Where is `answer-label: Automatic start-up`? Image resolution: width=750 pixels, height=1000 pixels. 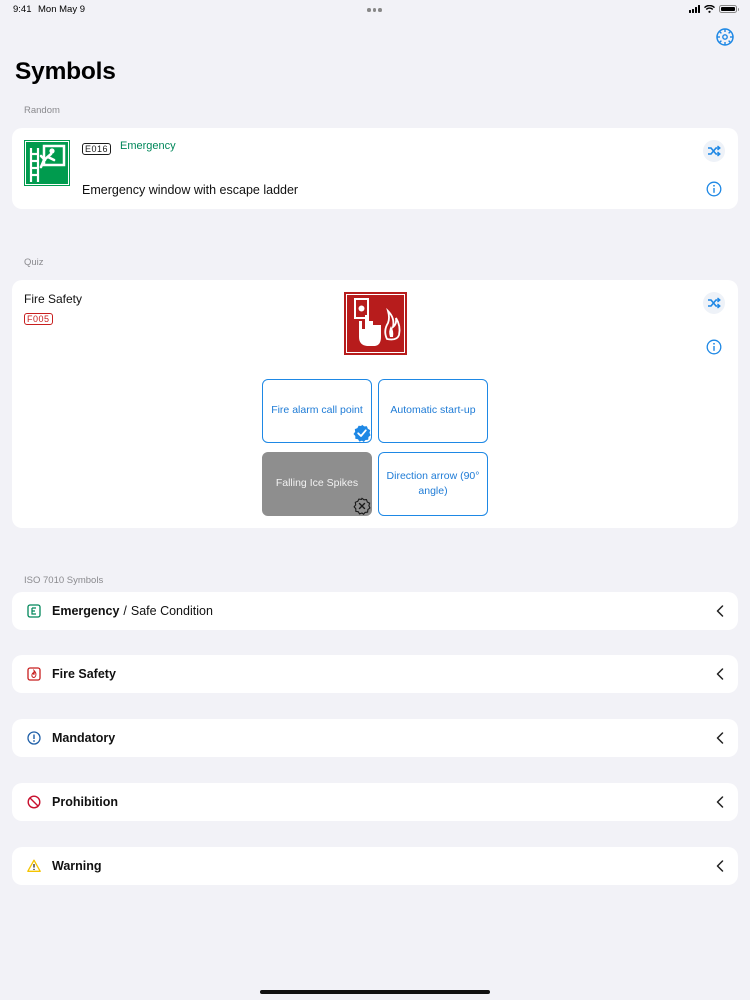
answer-label: Automatic start-up is located at coordinates (433, 410).